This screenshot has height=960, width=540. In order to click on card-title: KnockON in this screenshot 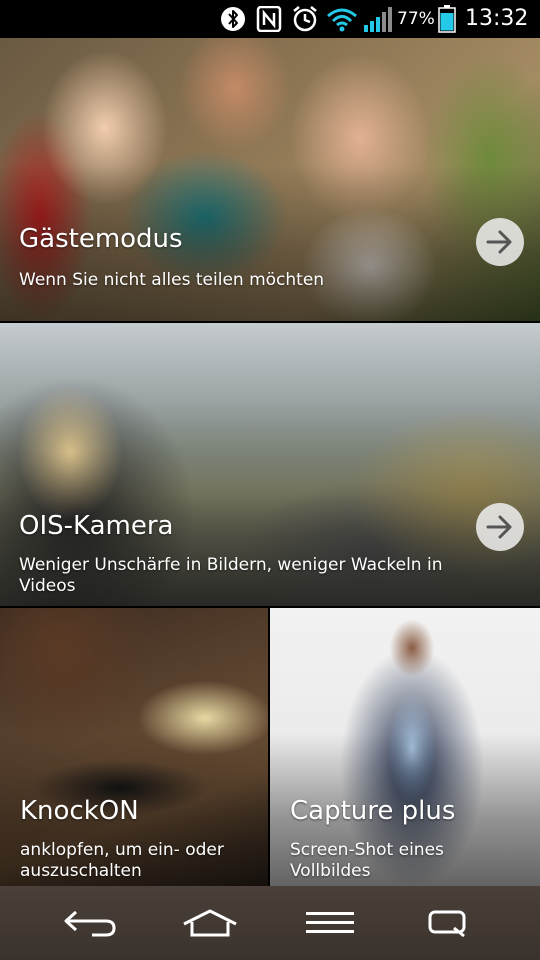, I will do `click(79, 811)`.